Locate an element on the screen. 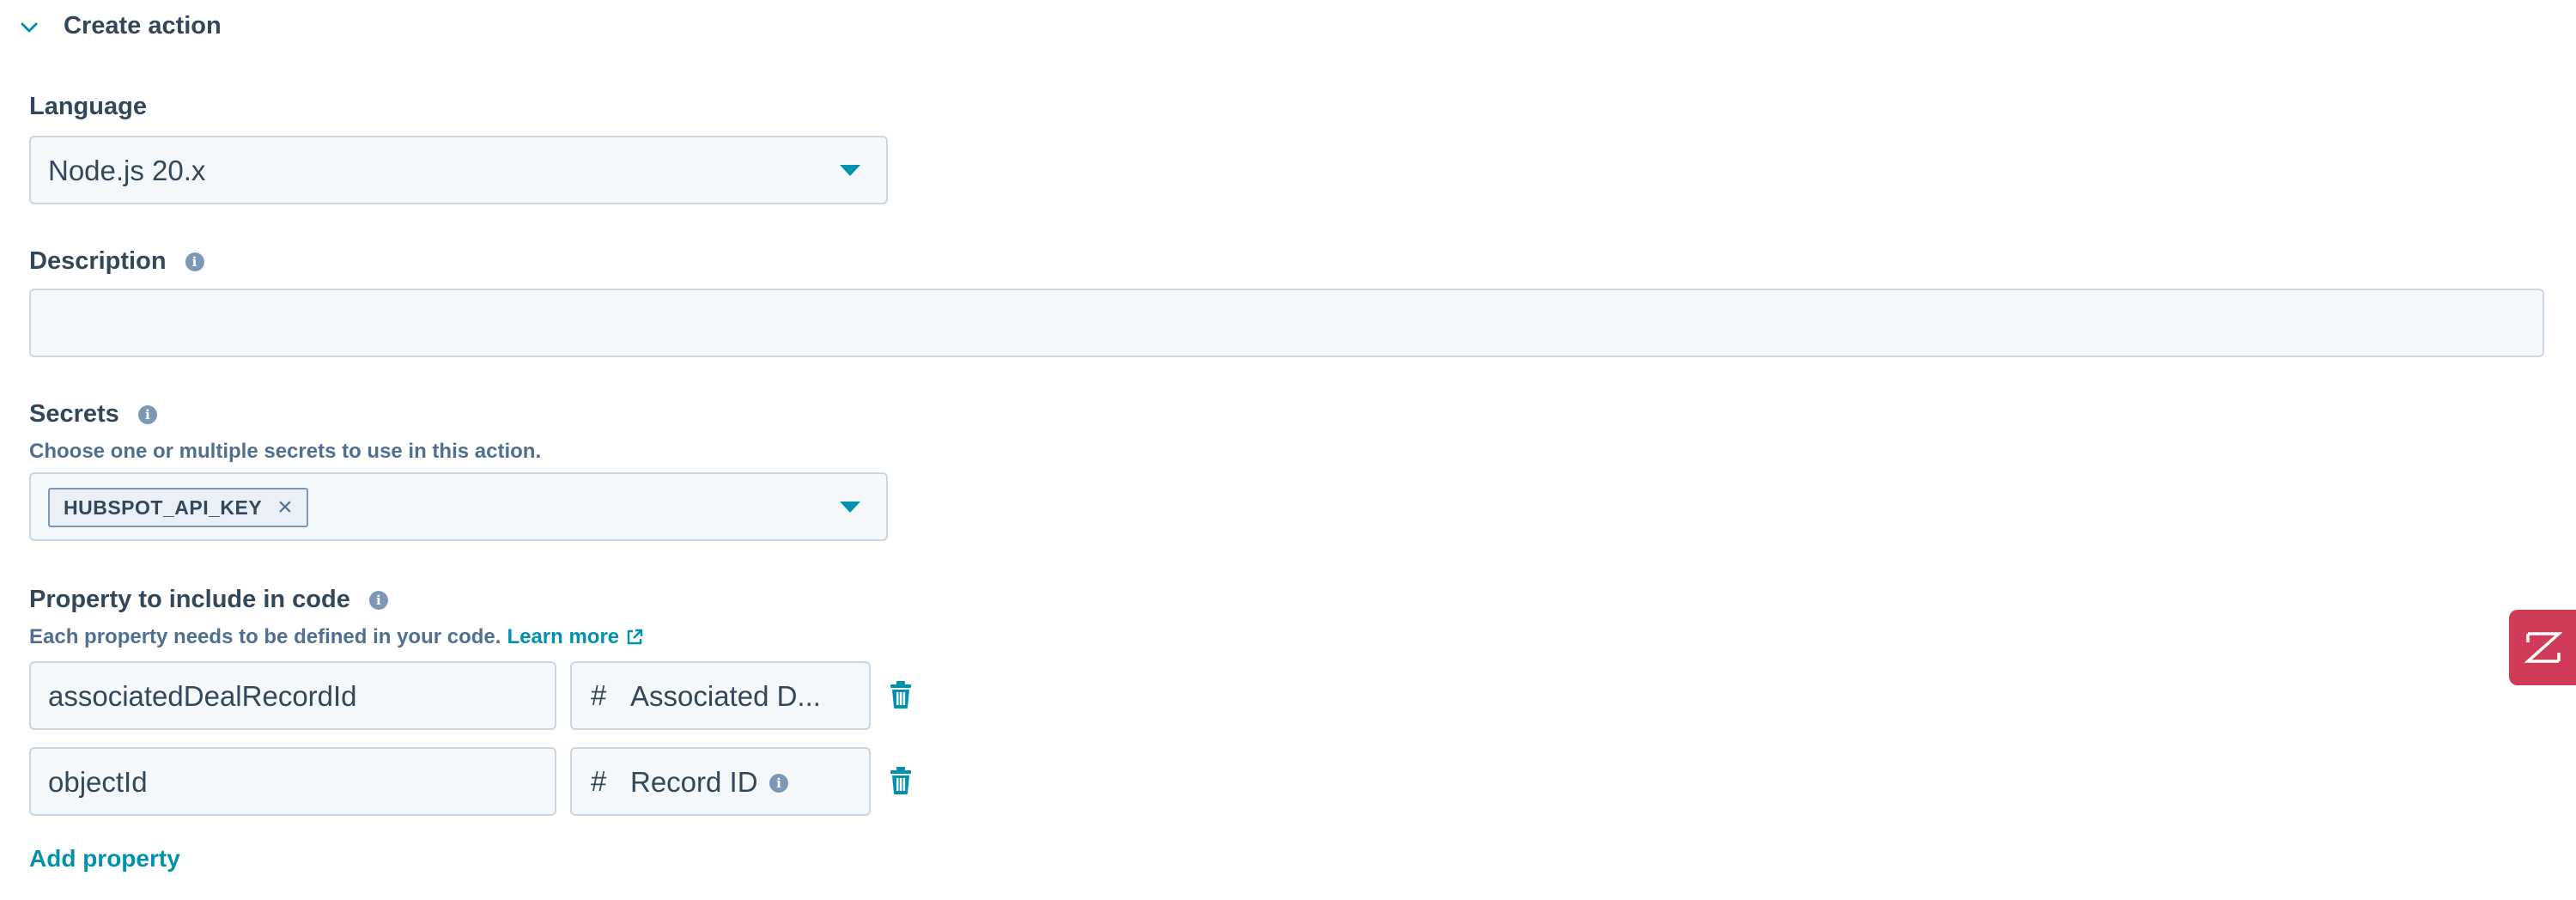 Image resolution: width=2576 pixels, height=900 pixels. property-select: # Record ID i is located at coordinates (720, 781).